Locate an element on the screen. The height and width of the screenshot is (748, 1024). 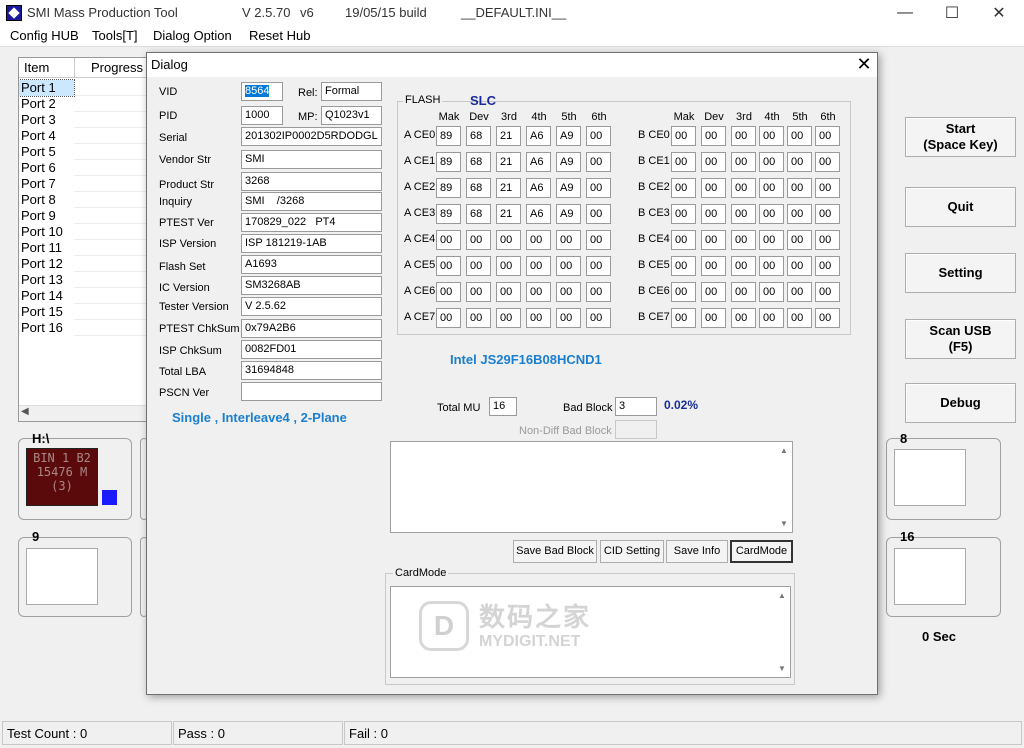
scroll-up-icon: ▲ is located at coordinates (782, 595).